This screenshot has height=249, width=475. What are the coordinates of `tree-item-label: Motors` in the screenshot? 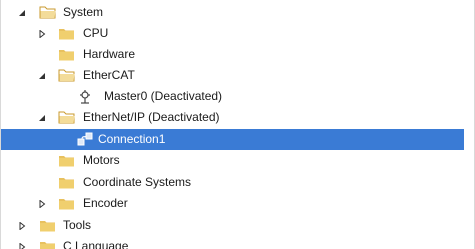 It's located at (101, 160).